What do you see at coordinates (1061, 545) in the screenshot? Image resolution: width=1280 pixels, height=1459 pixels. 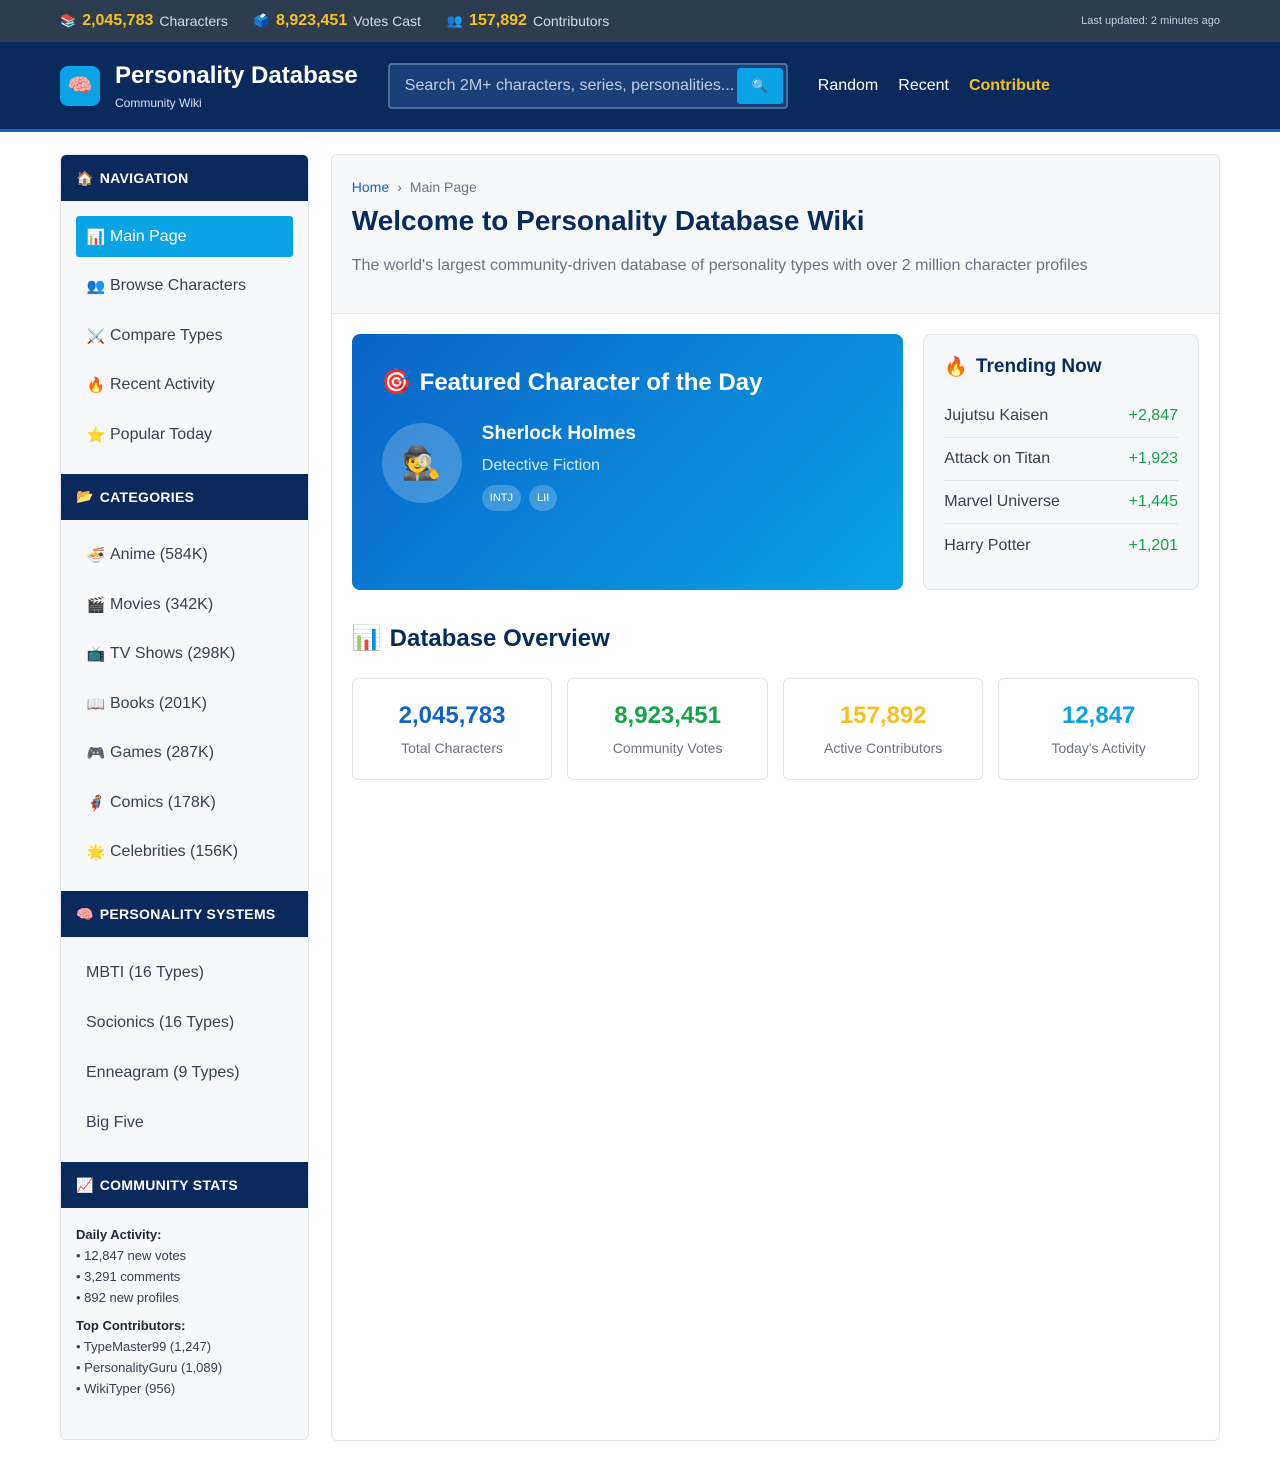 I see `trending-item: Harry Potter +1,201` at bounding box center [1061, 545].